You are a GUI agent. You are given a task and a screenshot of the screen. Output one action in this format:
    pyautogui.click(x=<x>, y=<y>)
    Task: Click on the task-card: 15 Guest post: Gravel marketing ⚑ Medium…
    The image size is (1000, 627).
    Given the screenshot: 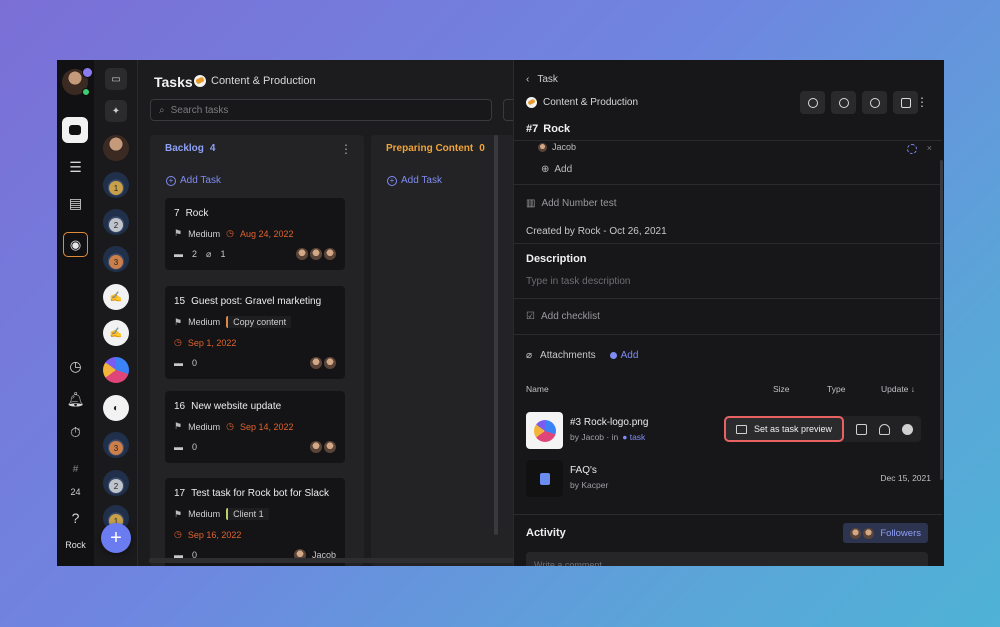 What is the action you would take?
    pyautogui.click(x=255, y=332)
    